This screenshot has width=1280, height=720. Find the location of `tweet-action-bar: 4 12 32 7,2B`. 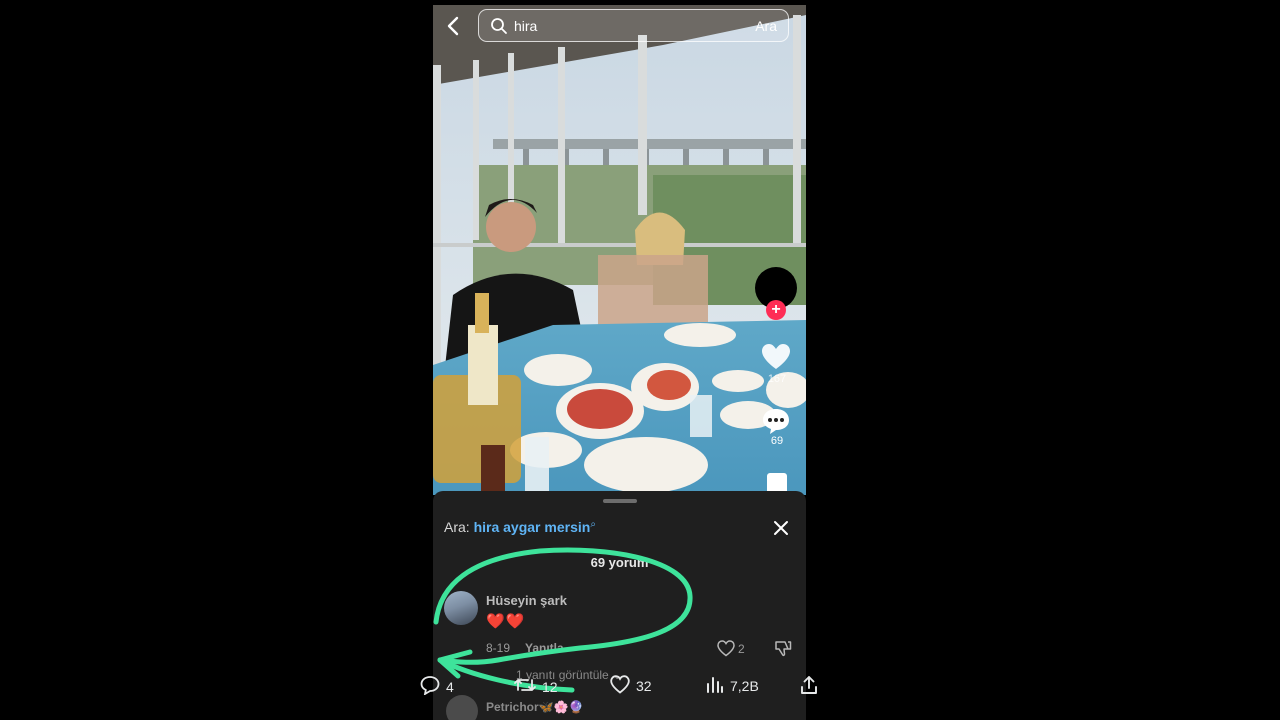

tweet-action-bar: 4 12 32 7,2B is located at coordinates (640, 687).